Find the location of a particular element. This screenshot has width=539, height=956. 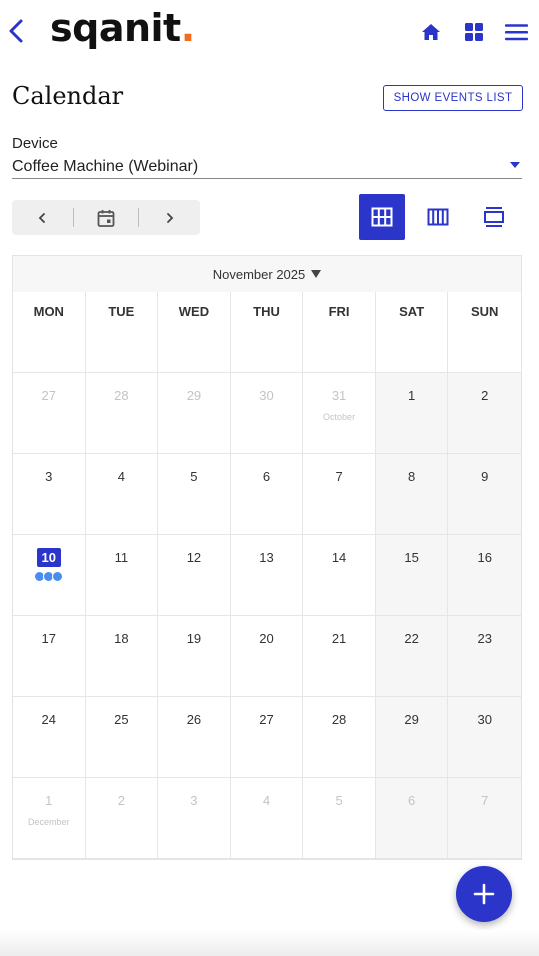

day-cell: 15 is located at coordinates (412, 575).